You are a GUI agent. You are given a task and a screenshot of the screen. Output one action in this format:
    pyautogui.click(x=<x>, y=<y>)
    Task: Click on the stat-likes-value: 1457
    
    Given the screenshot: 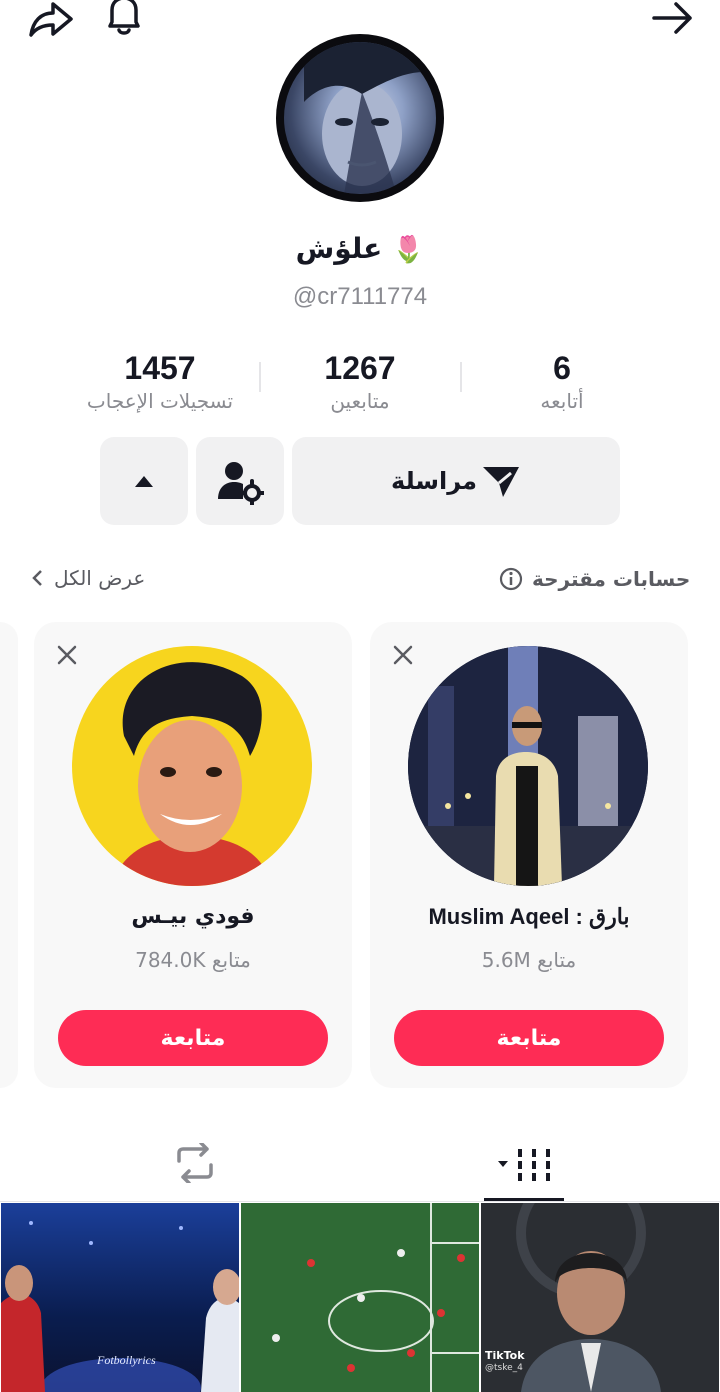 What is the action you would take?
    pyautogui.click(x=160, y=368)
    